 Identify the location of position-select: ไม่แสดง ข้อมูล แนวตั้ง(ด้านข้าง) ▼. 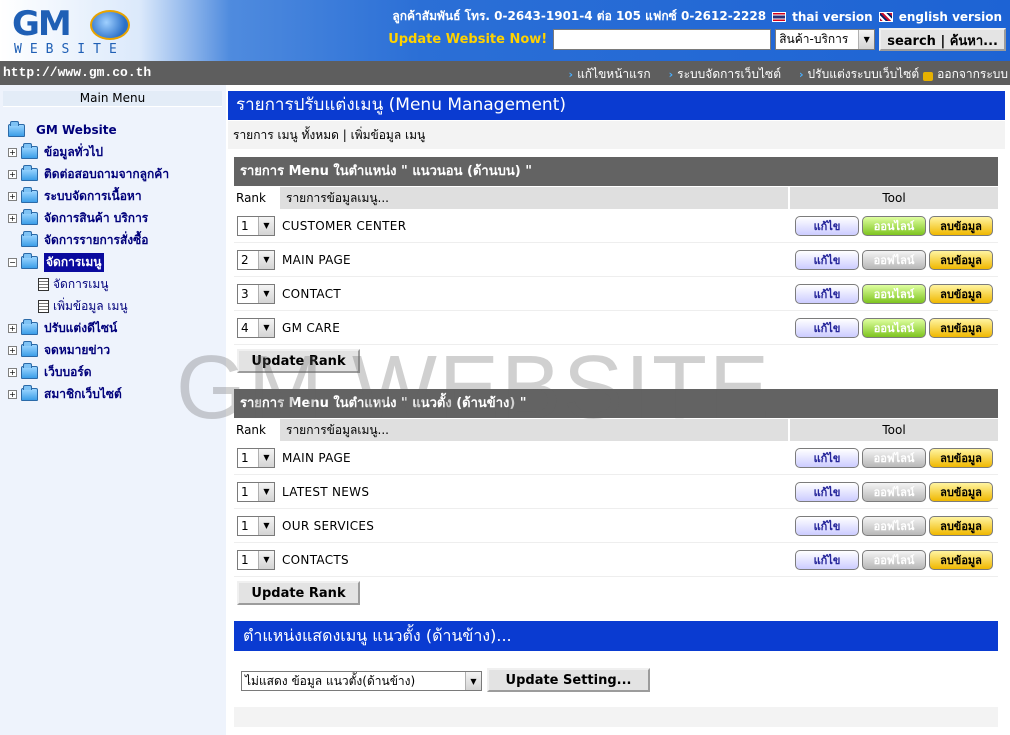
(361, 681).